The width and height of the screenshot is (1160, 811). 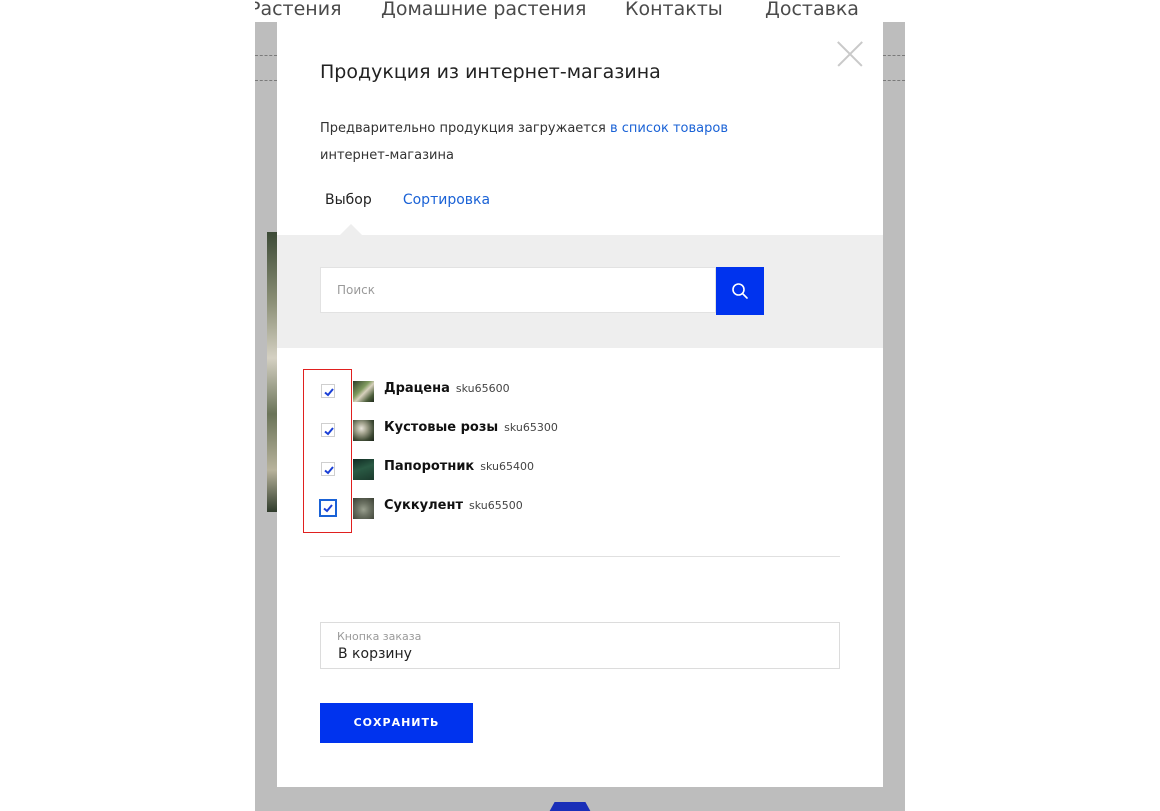 I want to click on search-panel, so click(x=580, y=291).